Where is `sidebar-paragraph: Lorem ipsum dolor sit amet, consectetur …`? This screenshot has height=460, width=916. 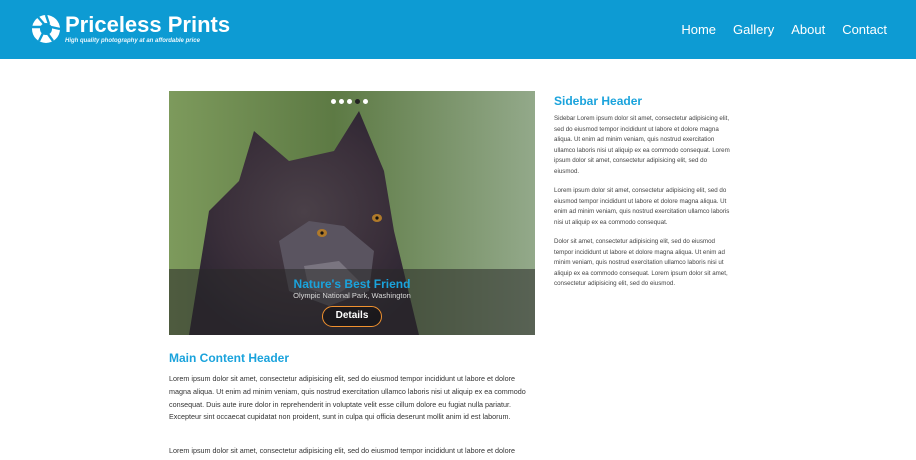
sidebar-paragraph: Lorem ipsum dolor sit amet, consectetur … is located at coordinates (642, 206).